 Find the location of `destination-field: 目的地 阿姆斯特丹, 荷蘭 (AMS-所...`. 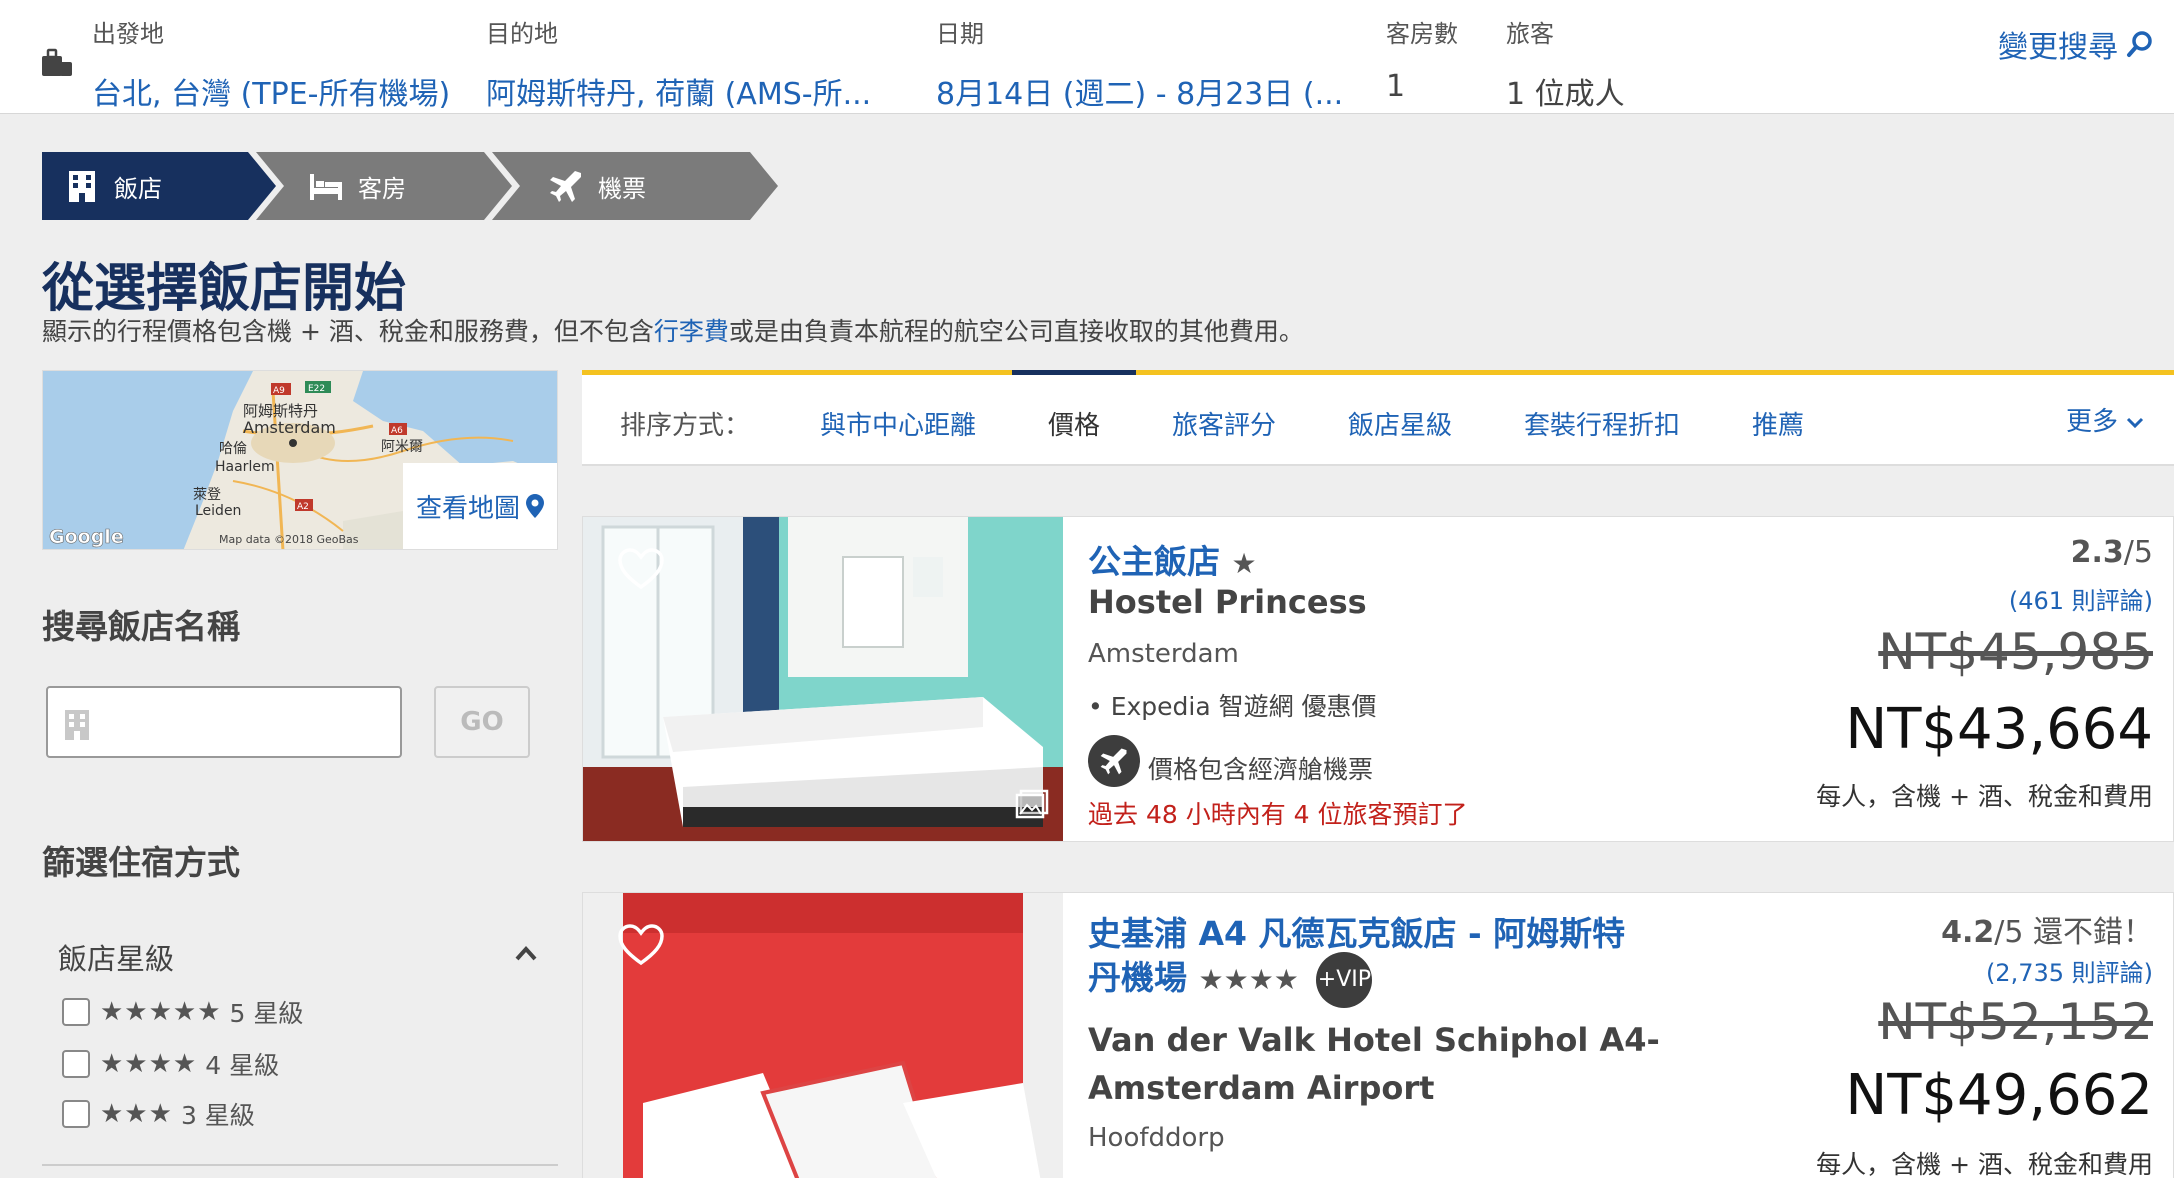

destination-field: 目的地 阿姆斯特丹, 荷蘭 (AMS-所... is located at coordinates (678, 63).